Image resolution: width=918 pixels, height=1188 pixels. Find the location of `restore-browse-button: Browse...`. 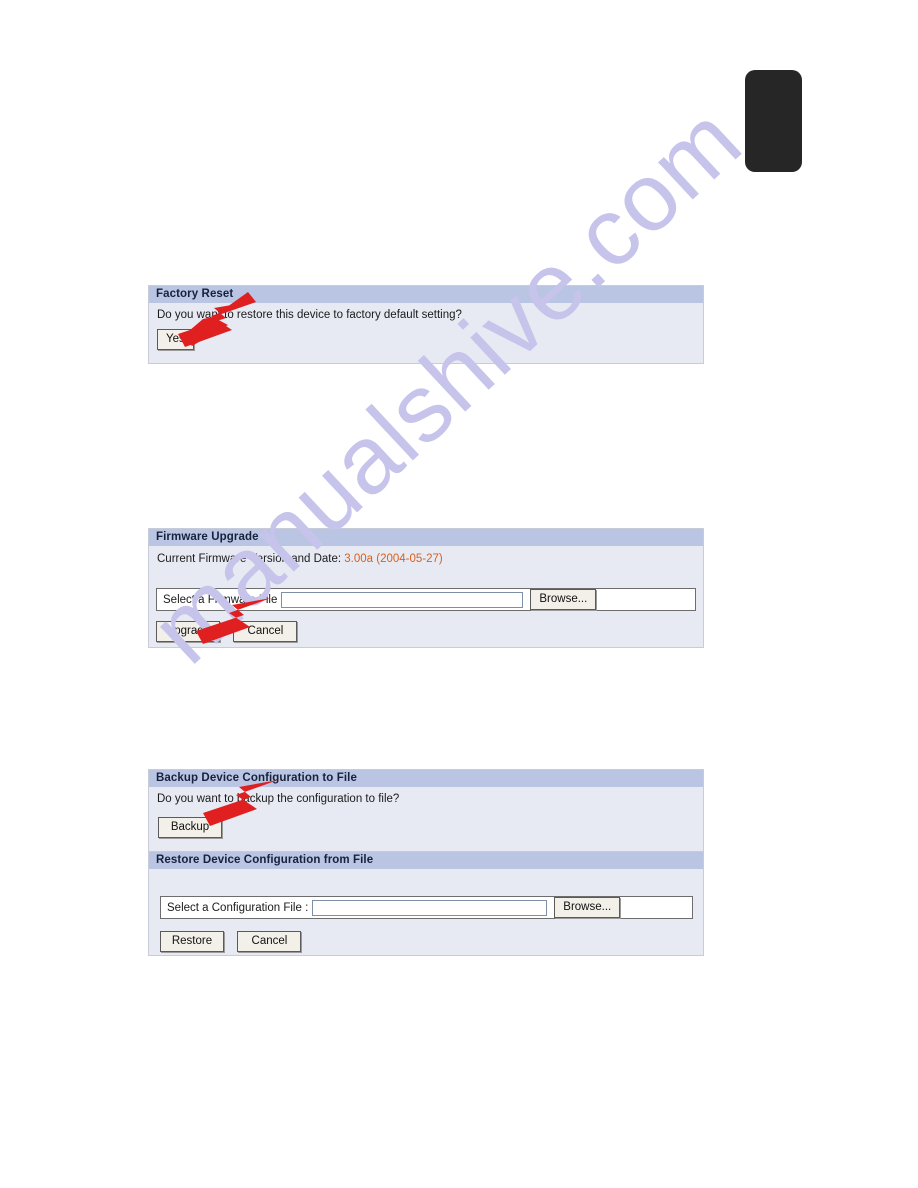

restore-browse-button: Browse... is located at coordinates (587, 907).